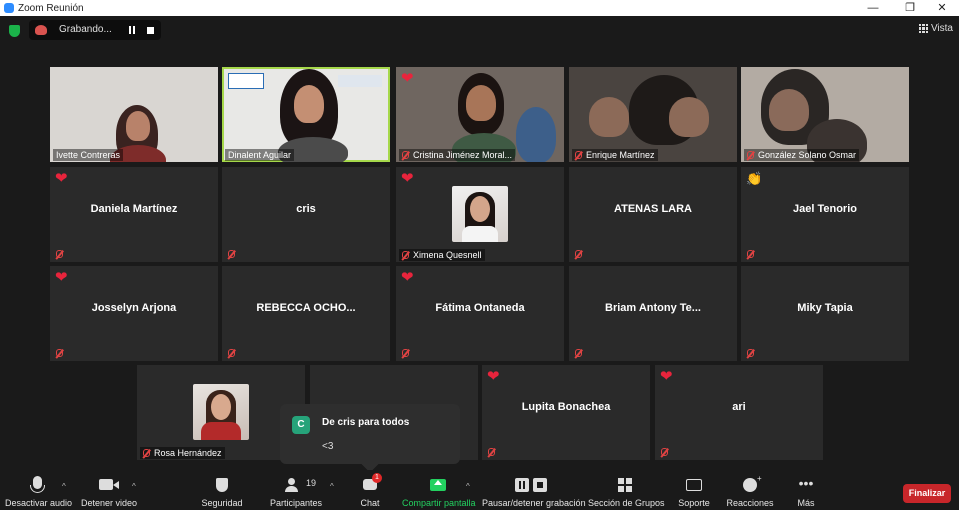  What do you see at coordinates (806, 483) in the screenshot?
I see `more-dots-icon: •••` at bounding box center [806, 483].